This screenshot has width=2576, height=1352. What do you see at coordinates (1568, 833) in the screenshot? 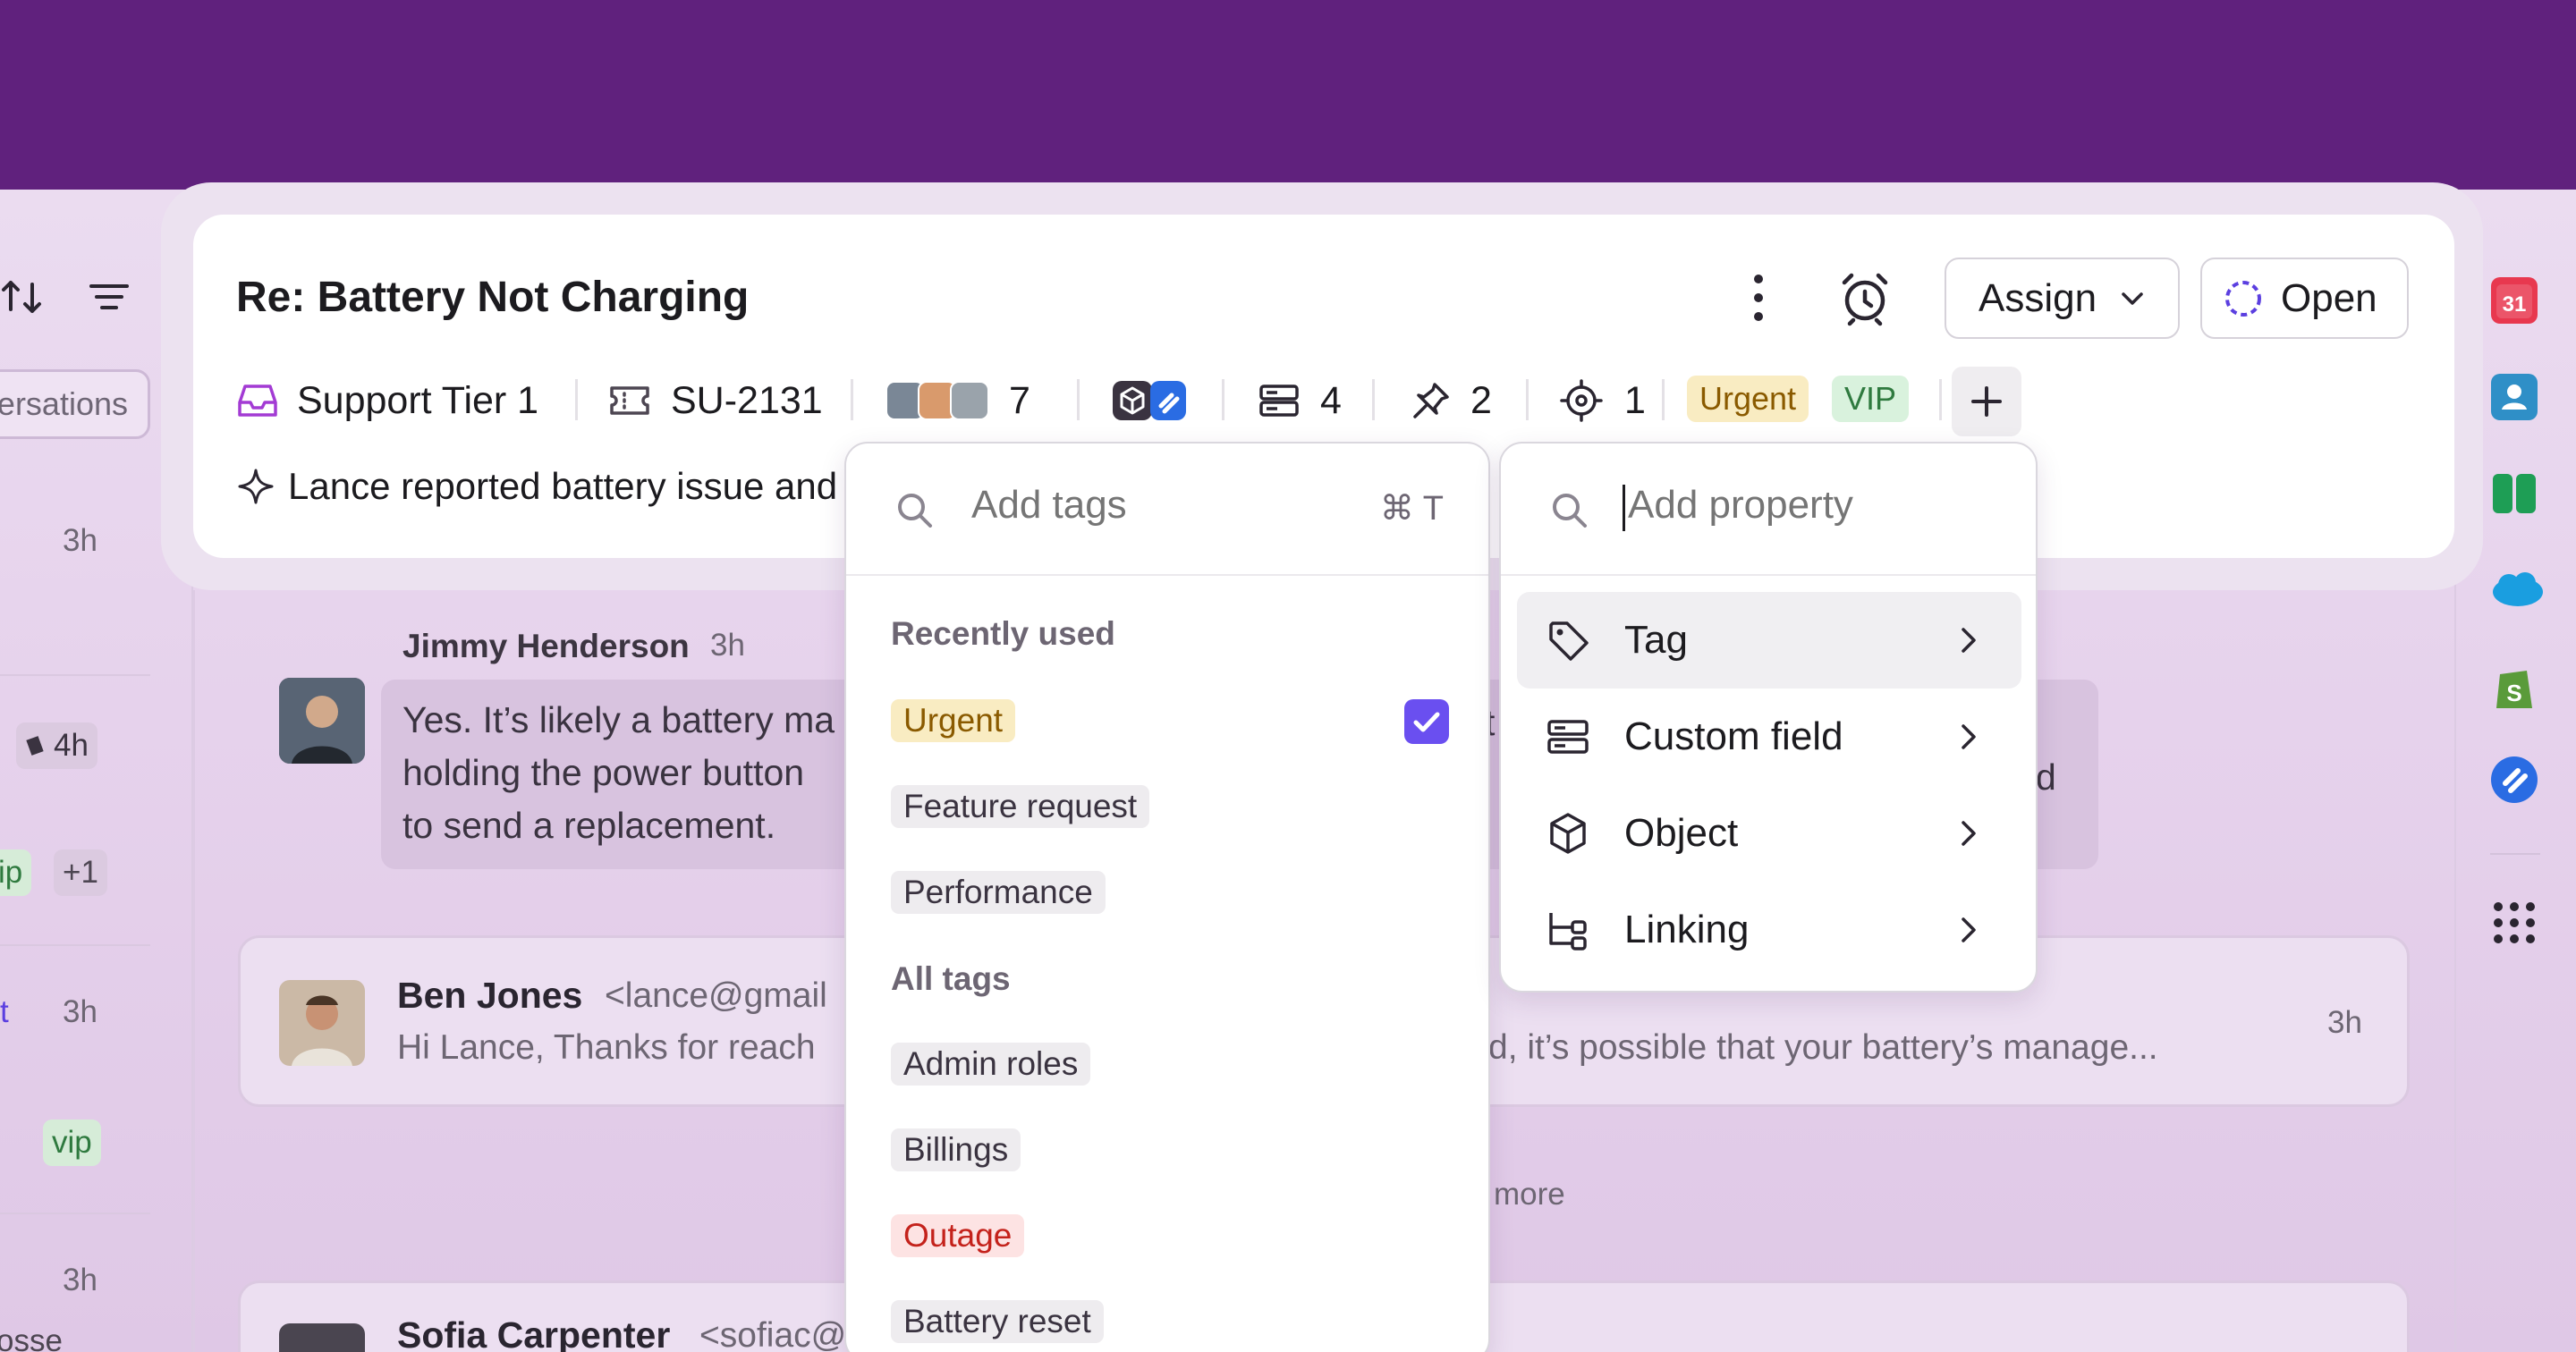
I see `cube-icon` at bounding box center [1568, 833].